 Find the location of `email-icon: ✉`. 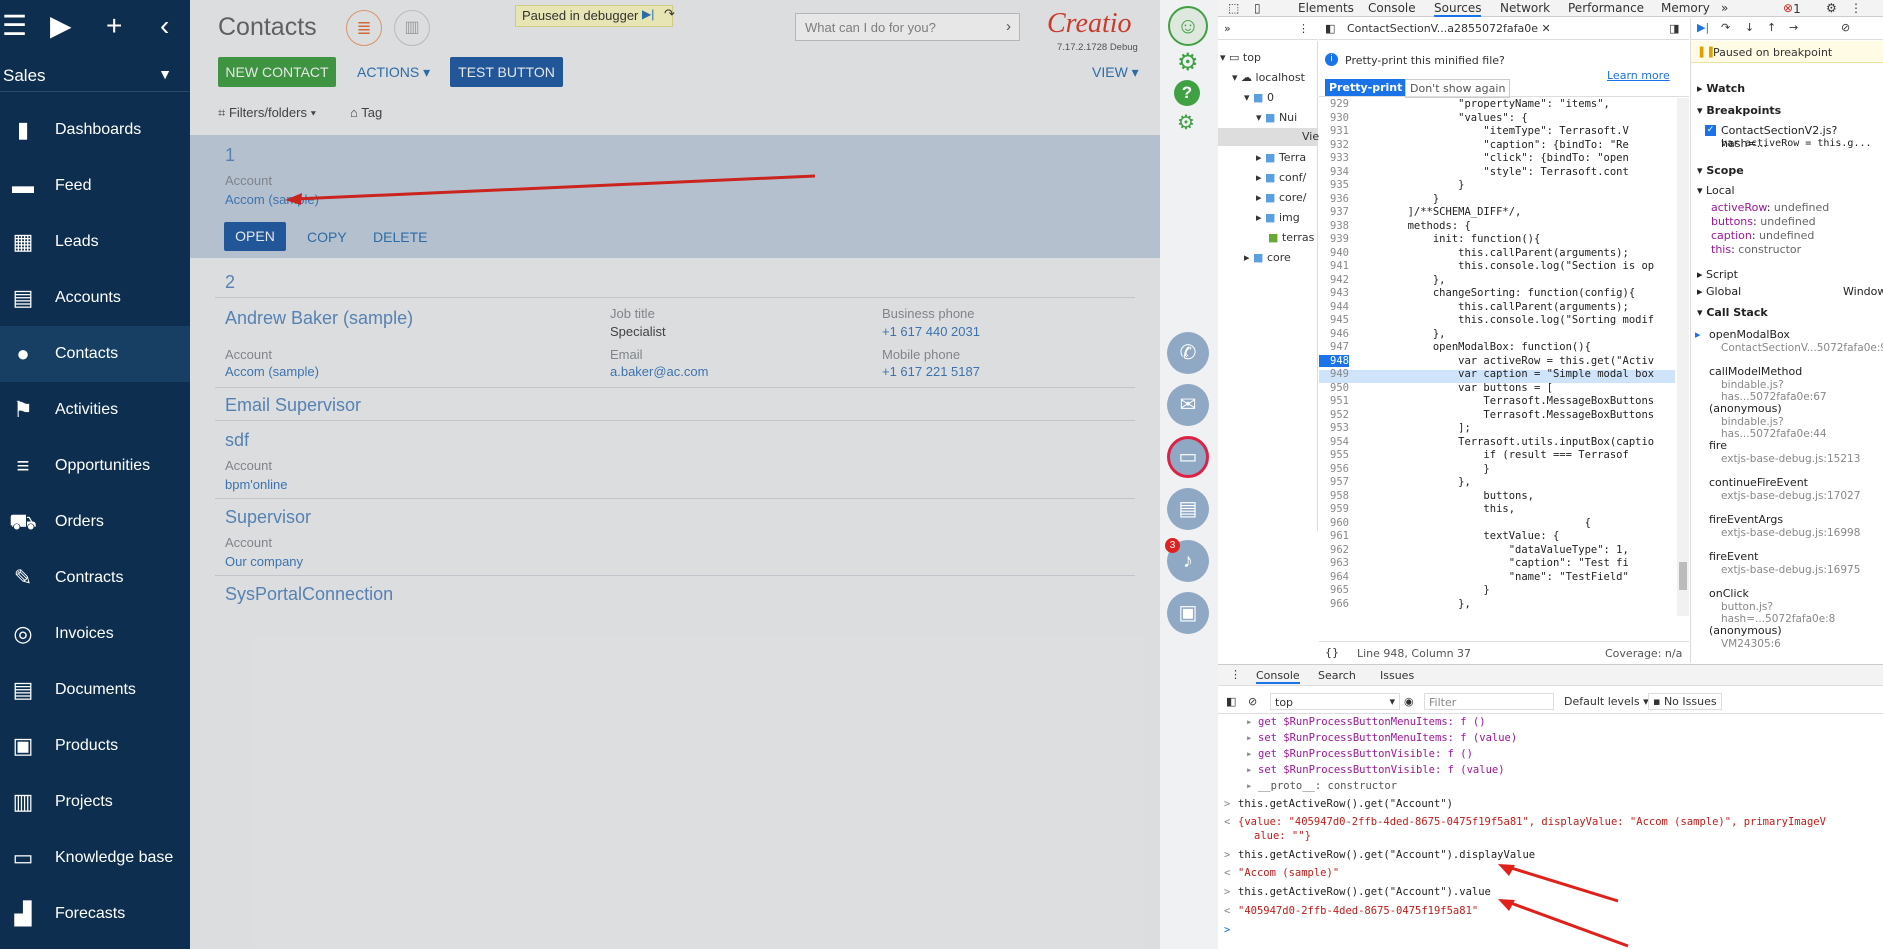

email-icon: ✉ is located at coordinates (1188, 405).